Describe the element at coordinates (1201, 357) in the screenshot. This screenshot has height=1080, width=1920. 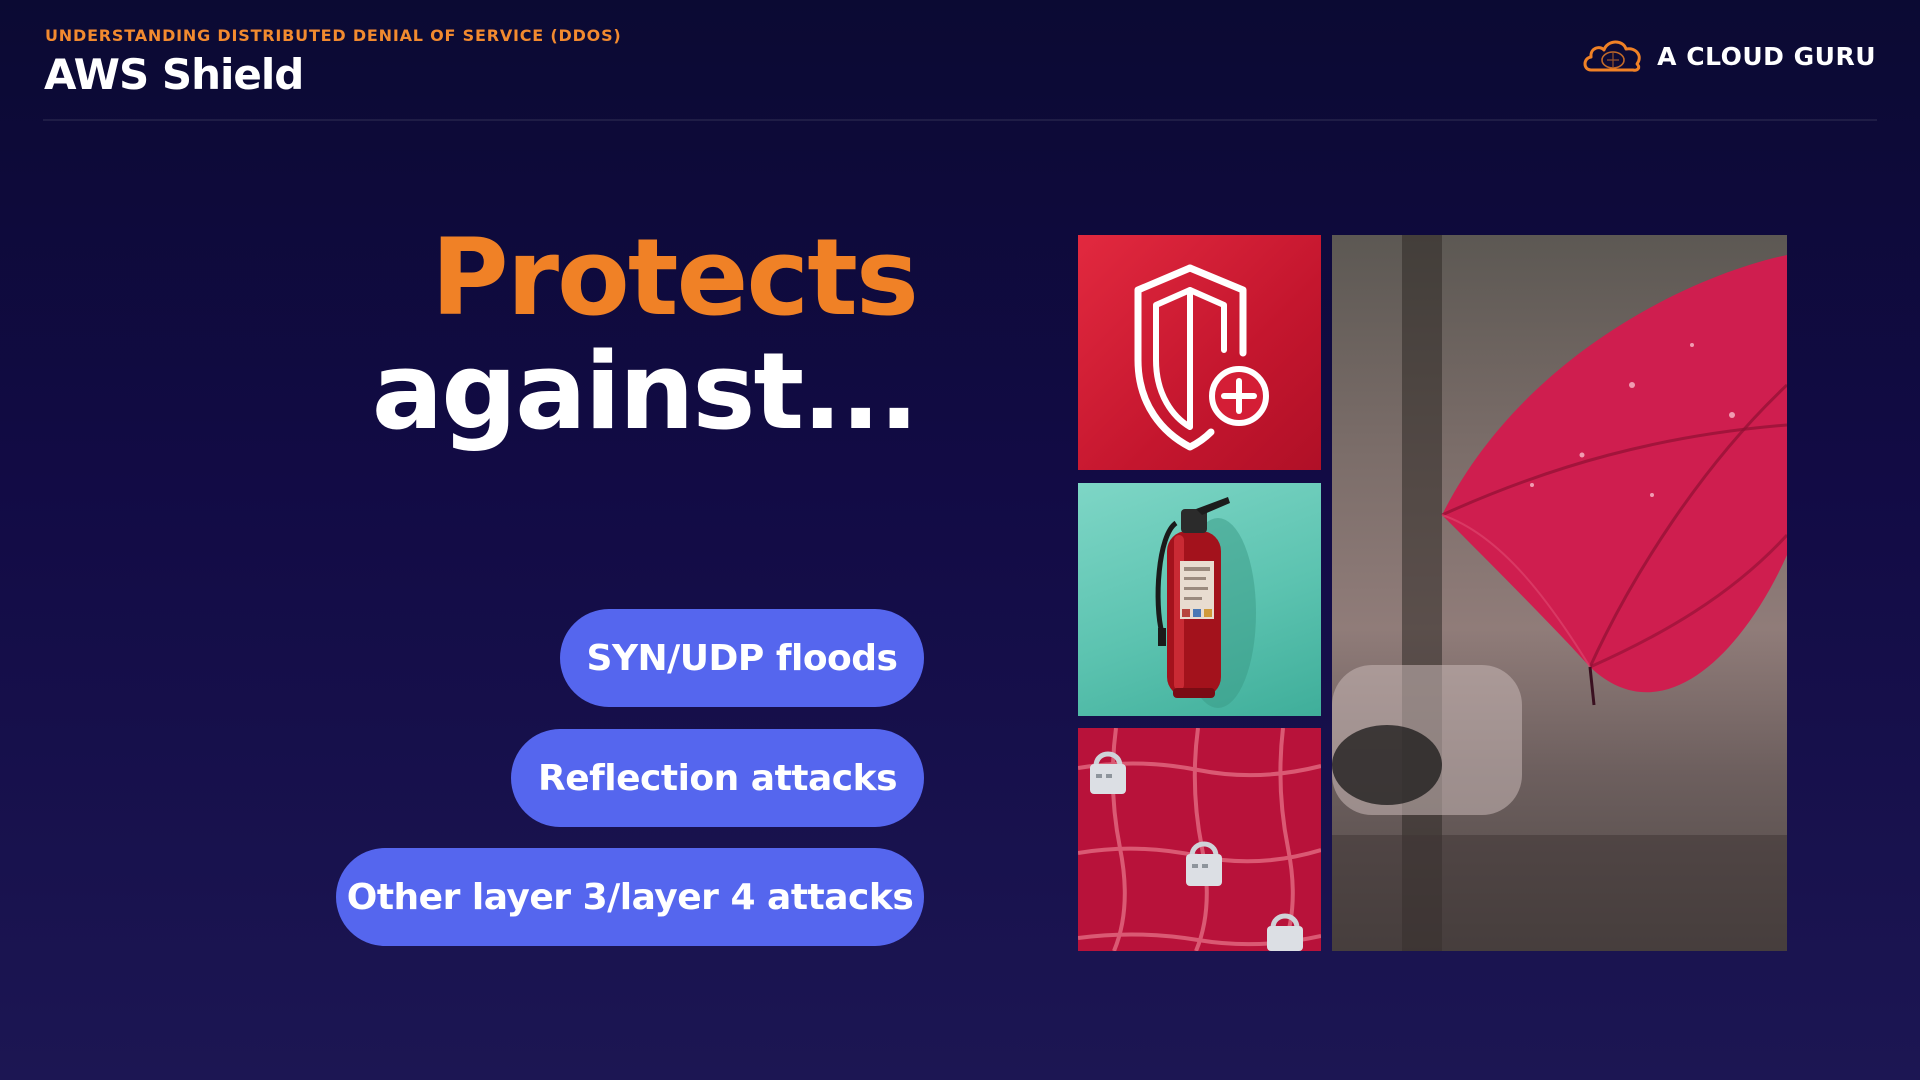
I see `shield-plus-icon` at that location.